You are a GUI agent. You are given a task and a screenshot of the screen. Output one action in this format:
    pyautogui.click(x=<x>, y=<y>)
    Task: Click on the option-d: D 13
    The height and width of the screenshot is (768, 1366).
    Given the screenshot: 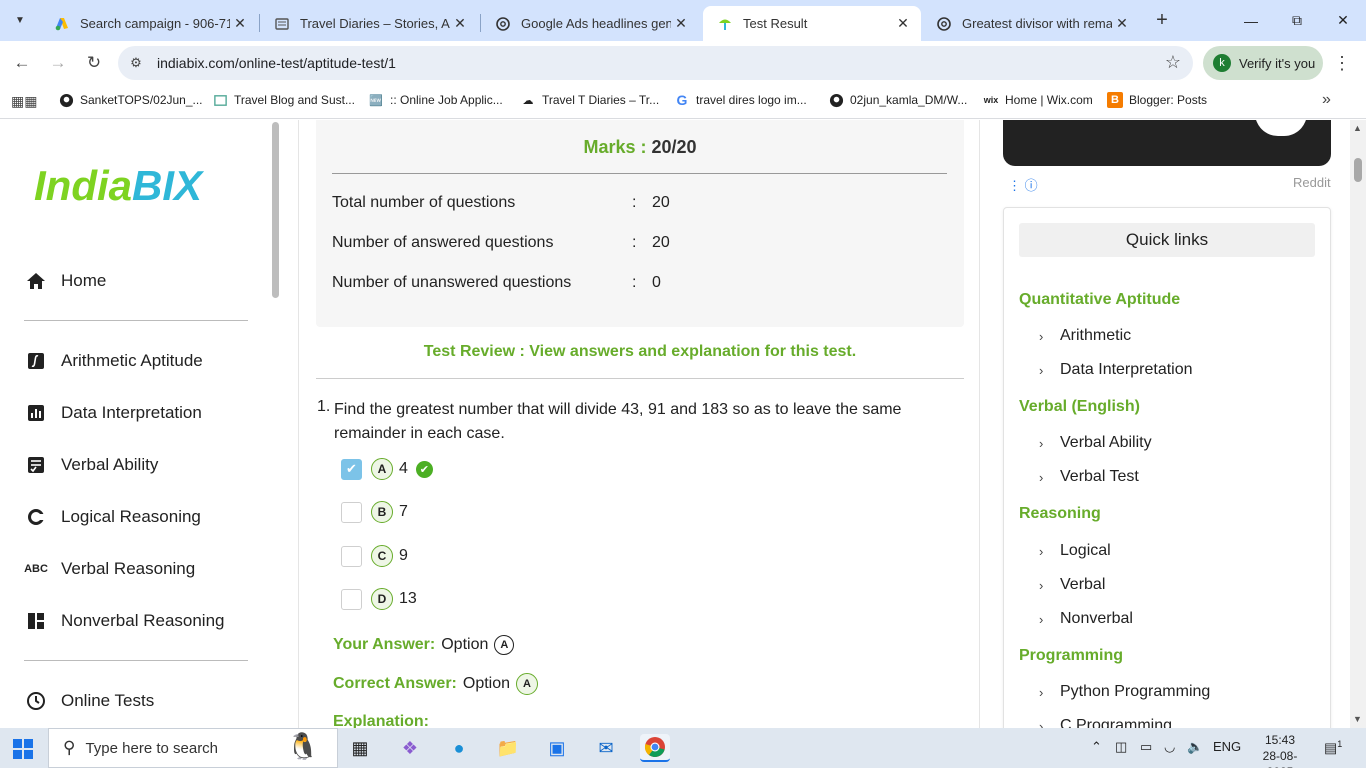 What is the action you would take?
    pyautogui.click(x=379, y=599)
    